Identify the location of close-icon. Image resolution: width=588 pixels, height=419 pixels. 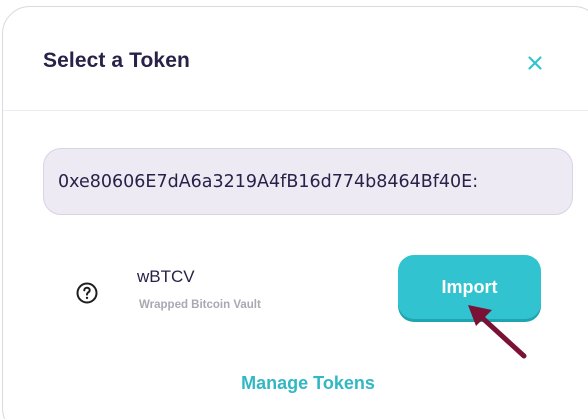
(535, 63).